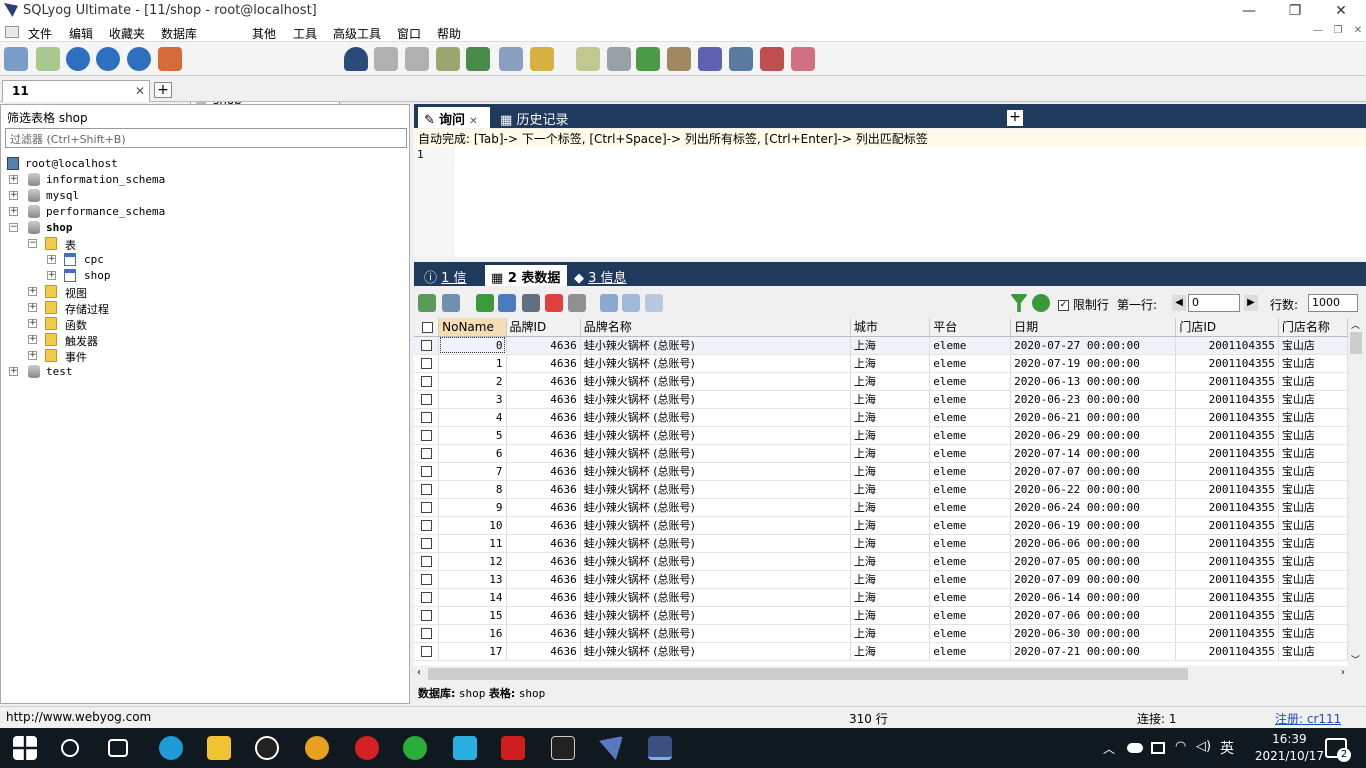 The height and width of the screenshot is (768, 1366). I want to click on table-cell: 2020-07-21 00:00:00, so click(1093, 651).